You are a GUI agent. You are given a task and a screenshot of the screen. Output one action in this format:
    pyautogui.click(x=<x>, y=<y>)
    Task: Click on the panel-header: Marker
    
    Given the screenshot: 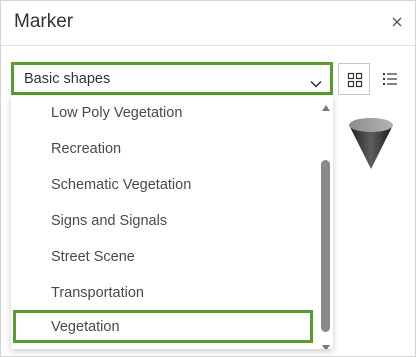 What is the action you would take?
    pyautogui.click(x=208, y=23)
    